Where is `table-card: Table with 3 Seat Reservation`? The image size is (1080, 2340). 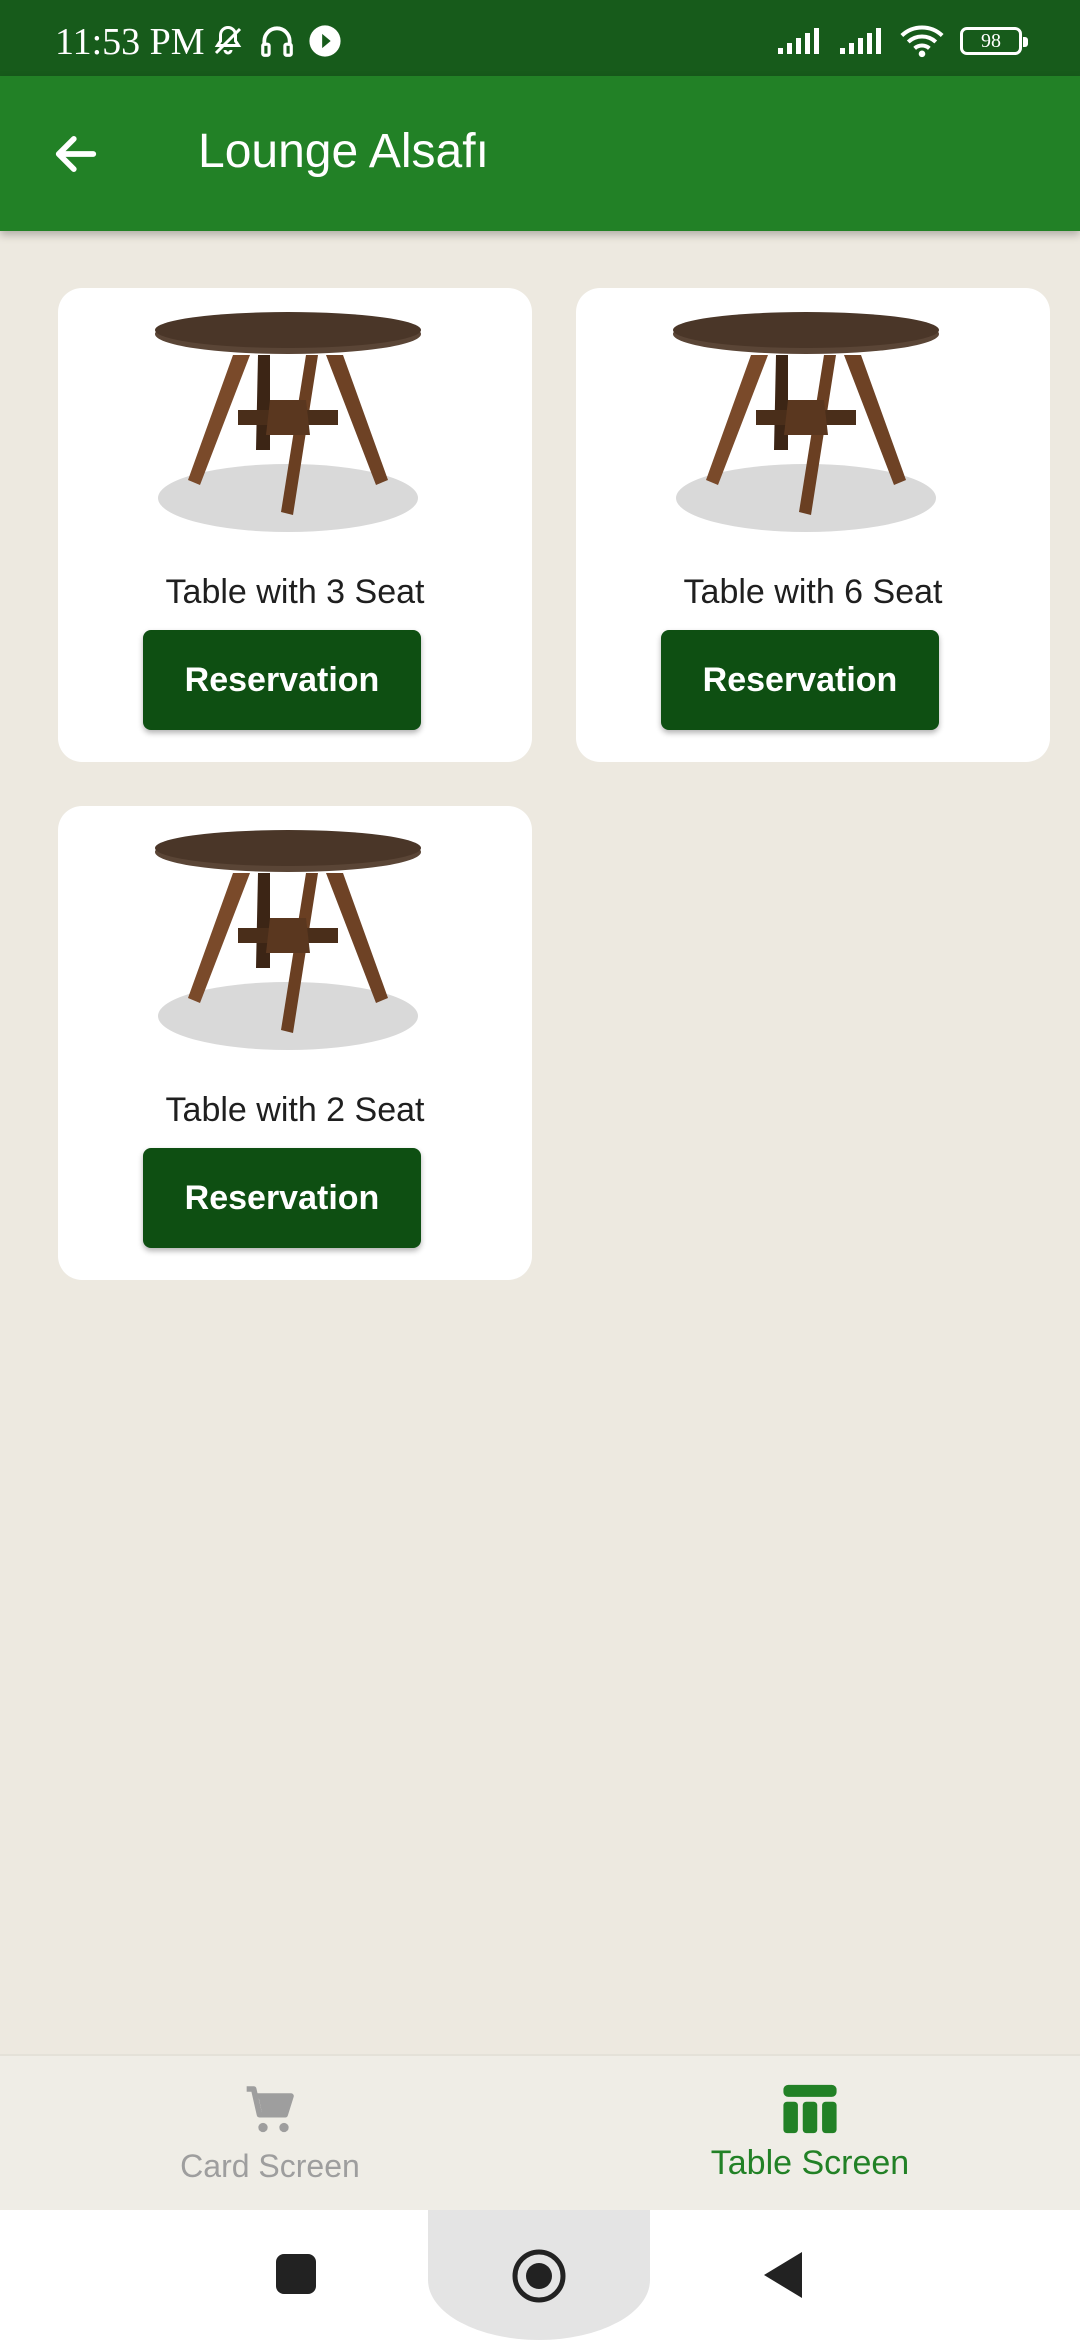 table-card: Table with 3 Seat Reservation is located at coordinates (295, 525).